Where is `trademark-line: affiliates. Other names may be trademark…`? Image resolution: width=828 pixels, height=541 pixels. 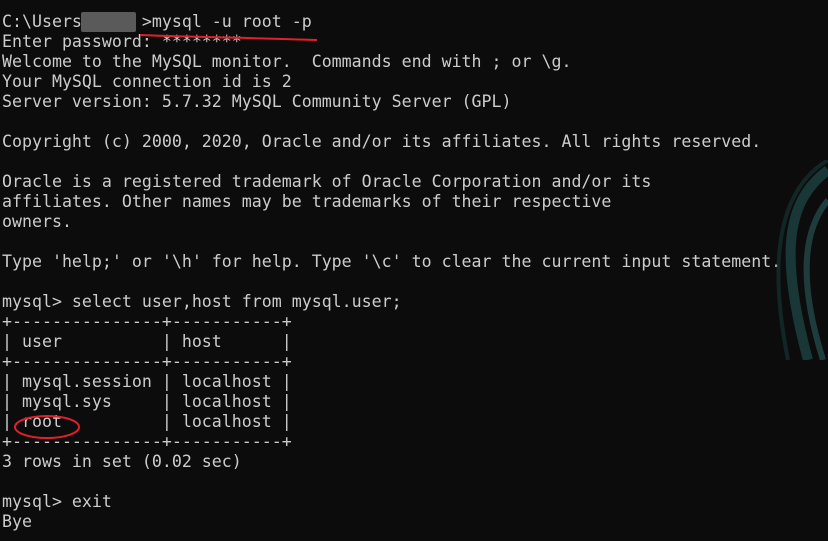
trademark-line: affiliates. Other names may be trademark… is located at coordinates (307, 201).